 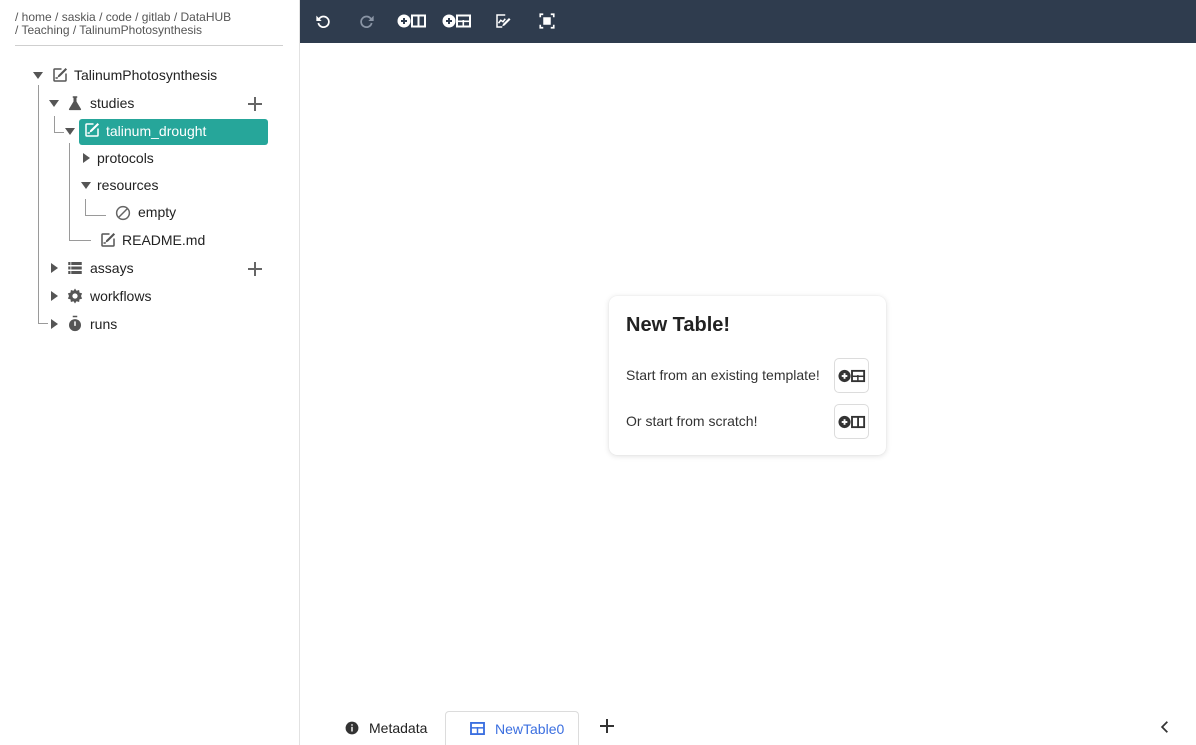 I want to click on card-title: New Table!, so click(x=678, y=325).